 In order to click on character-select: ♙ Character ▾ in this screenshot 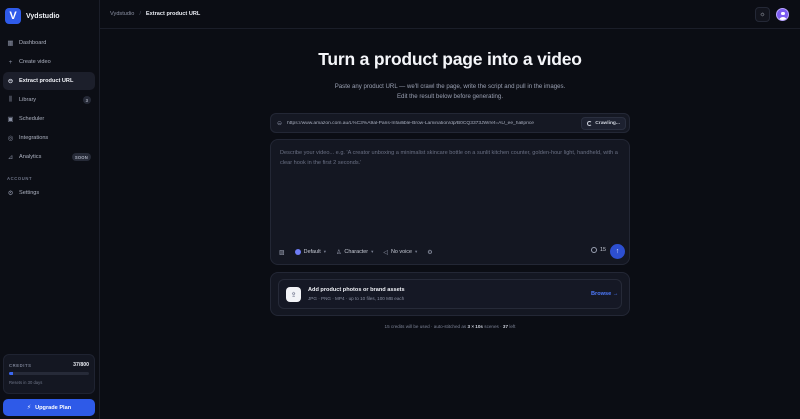, I will do `click(354, 252)`.